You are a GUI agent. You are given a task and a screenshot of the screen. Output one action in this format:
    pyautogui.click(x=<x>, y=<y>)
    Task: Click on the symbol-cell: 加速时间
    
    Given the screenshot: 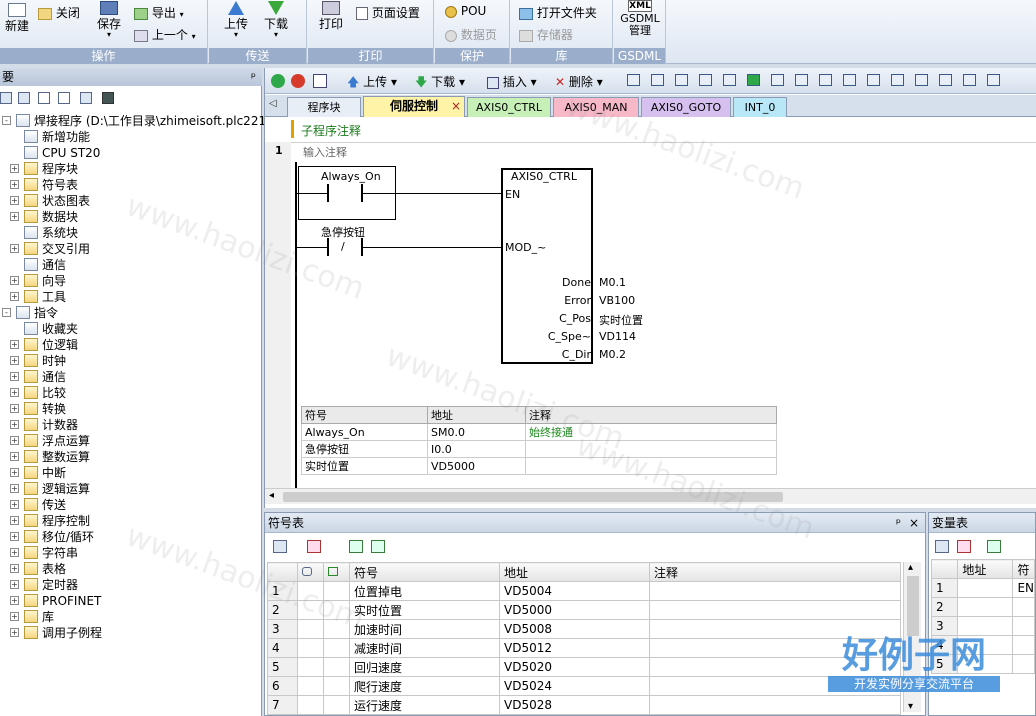 What is the action you would take?
    pyautogui.click(x=424, y=629)
    